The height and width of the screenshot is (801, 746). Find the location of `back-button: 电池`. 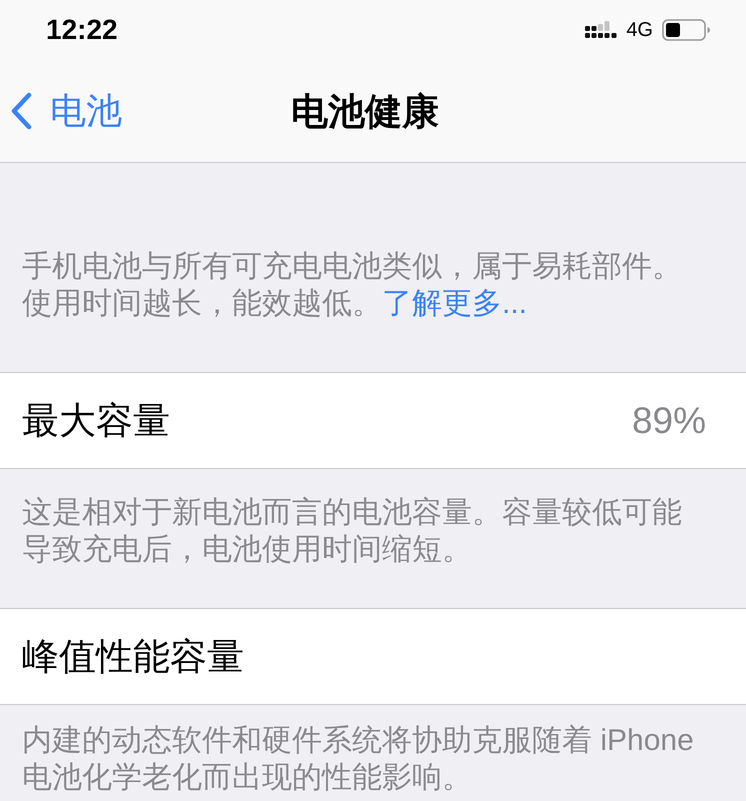

back-button: 电池 is located at coordinates (61, 111).